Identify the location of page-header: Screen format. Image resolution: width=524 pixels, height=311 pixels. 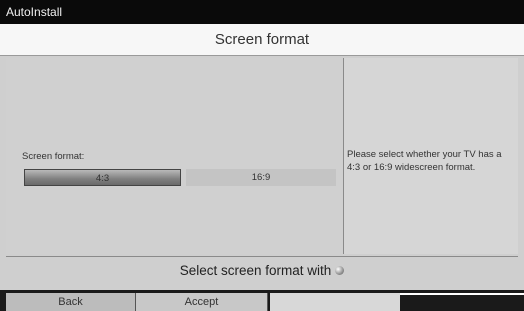
(262, 40).